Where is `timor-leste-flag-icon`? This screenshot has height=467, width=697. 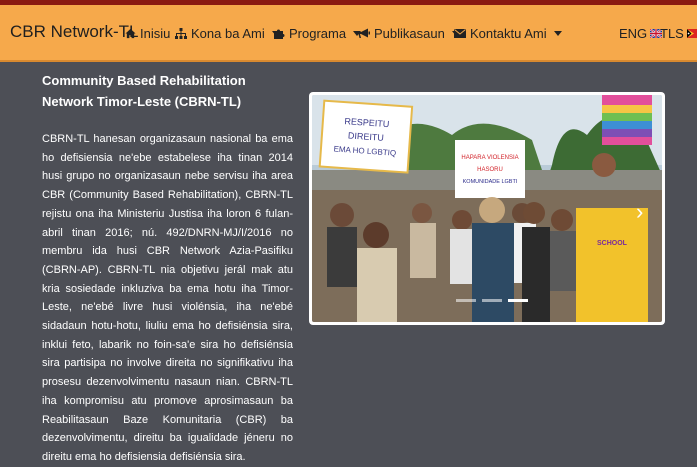
timor-leste-flag-icon is located at coordinates (691, 33).